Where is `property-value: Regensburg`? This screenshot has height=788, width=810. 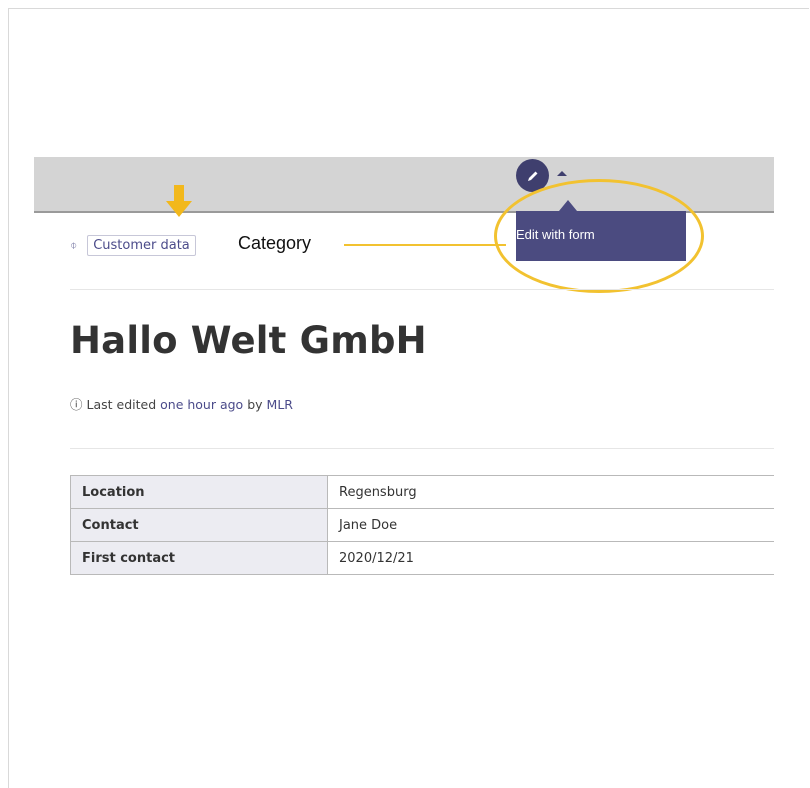
property-value: Regensburg is located at coordinates (550, 492).